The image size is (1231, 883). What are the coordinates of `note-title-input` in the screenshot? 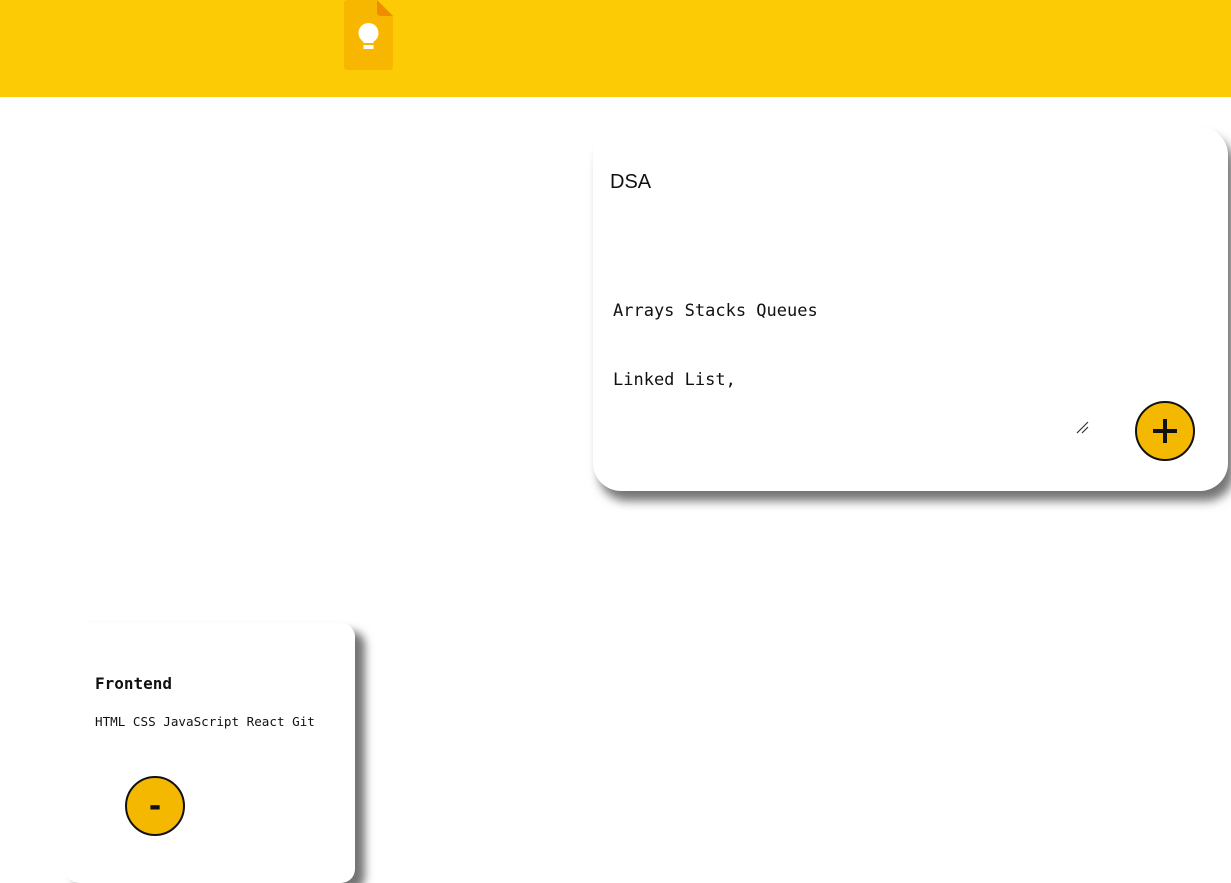 It's located at (890, 182).